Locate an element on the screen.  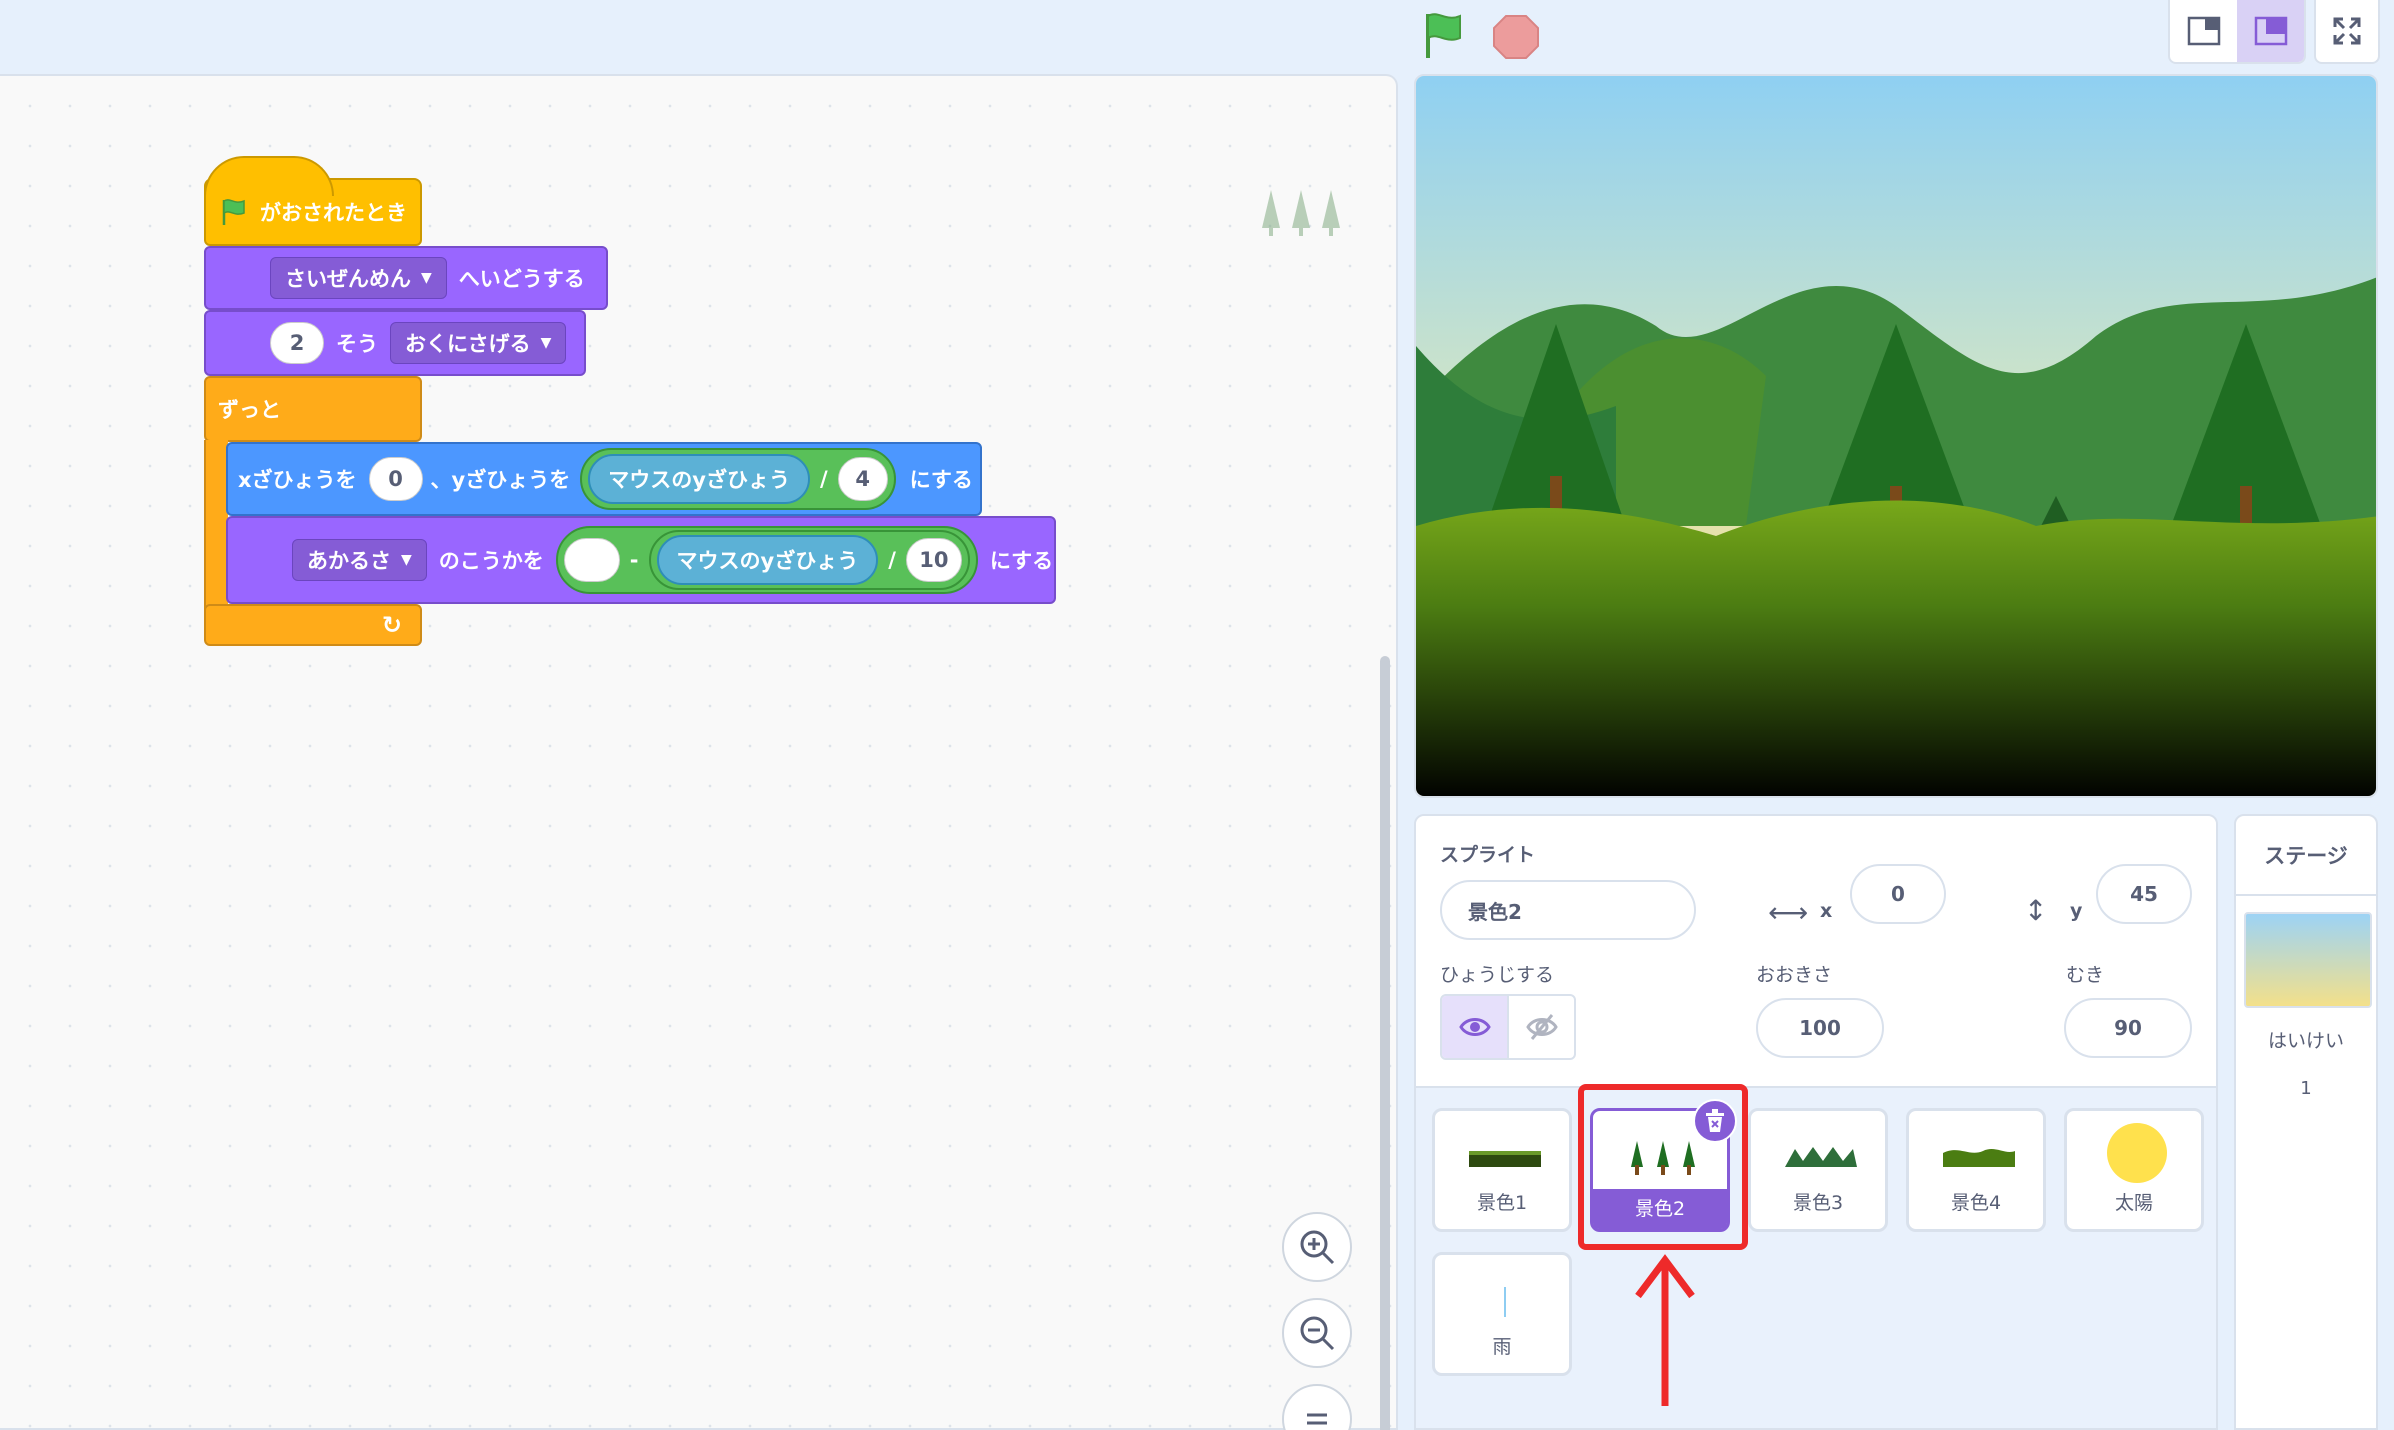
x-label: xざひょうを is located at coordinates (297, 480).